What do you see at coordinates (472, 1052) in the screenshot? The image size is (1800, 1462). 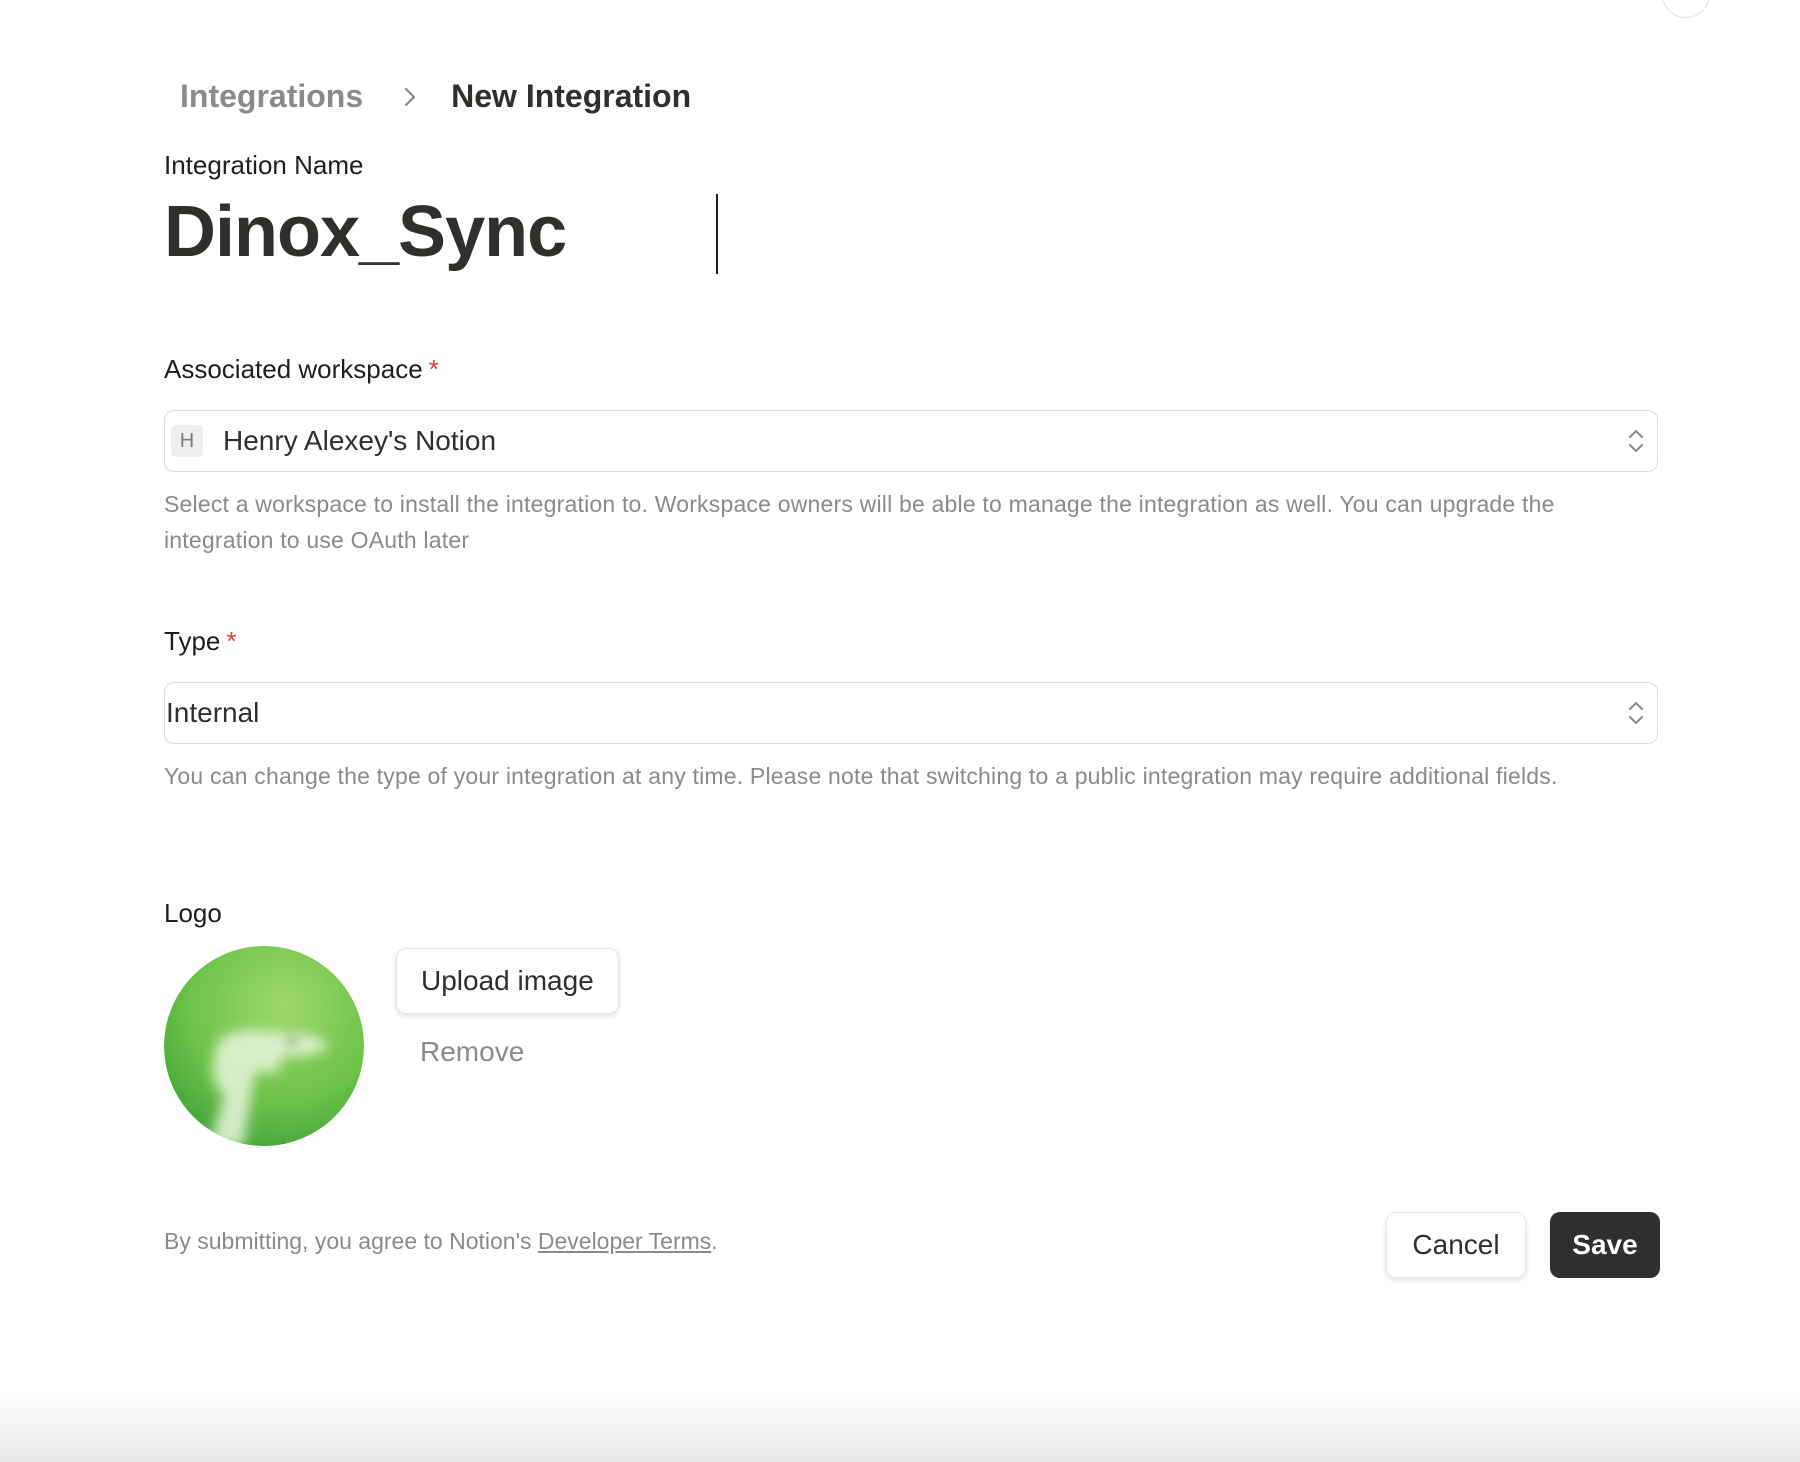 I see `remove-logo-button: Remove` at bounding box center [472, 1052].